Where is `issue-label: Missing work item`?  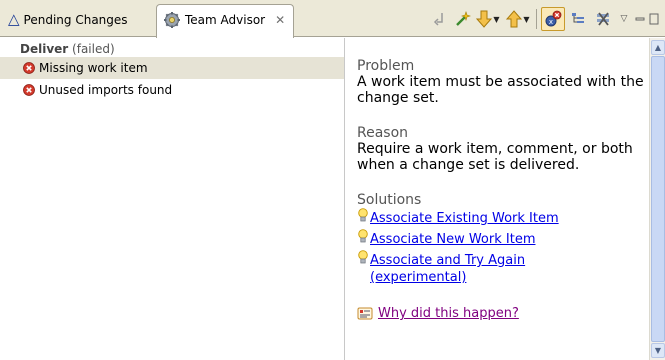 issue-label: Missing work item is located at coordinates (93, 68).